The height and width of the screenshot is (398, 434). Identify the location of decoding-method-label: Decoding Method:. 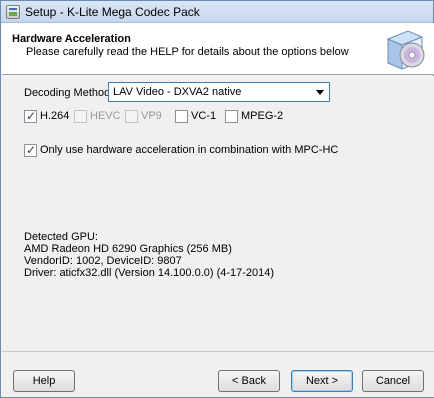
(69, 93).